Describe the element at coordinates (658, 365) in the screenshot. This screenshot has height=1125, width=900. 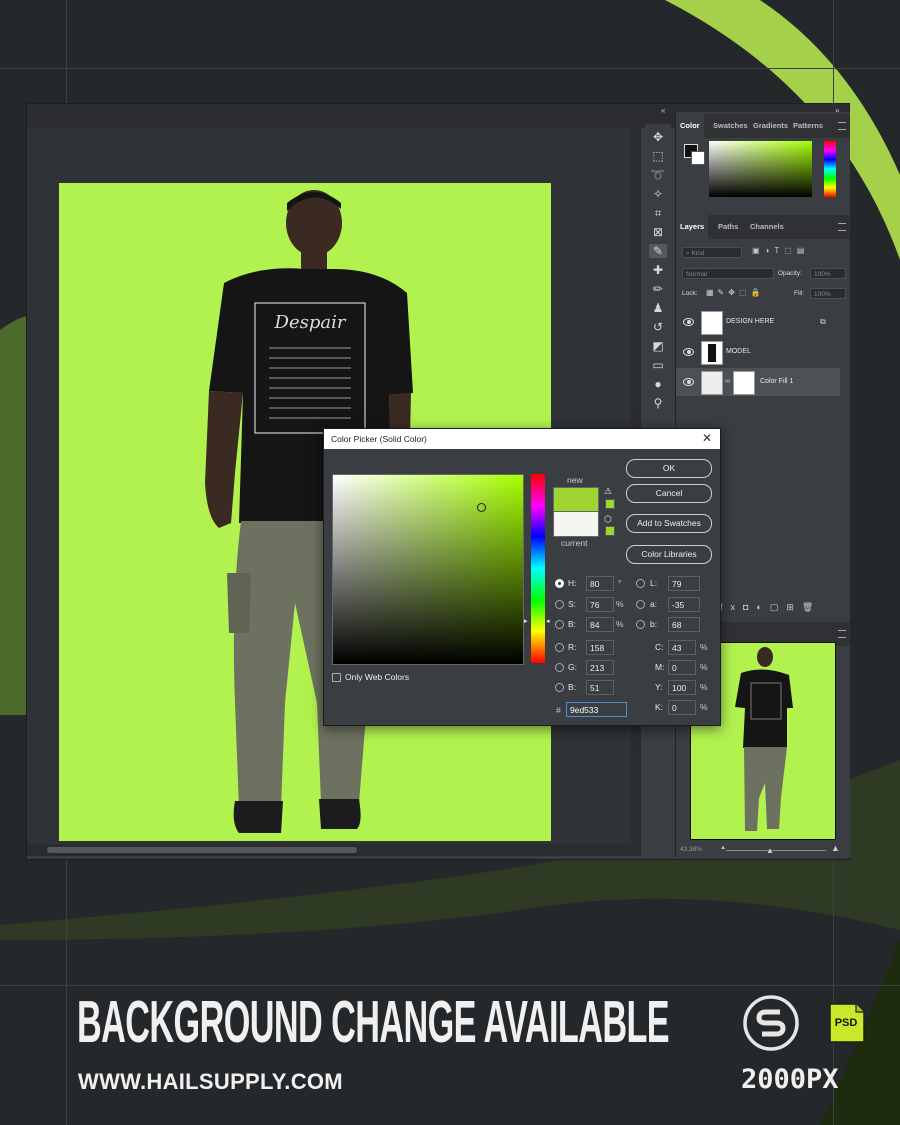
I see `gradient-tool-icon: ▭` at that location.